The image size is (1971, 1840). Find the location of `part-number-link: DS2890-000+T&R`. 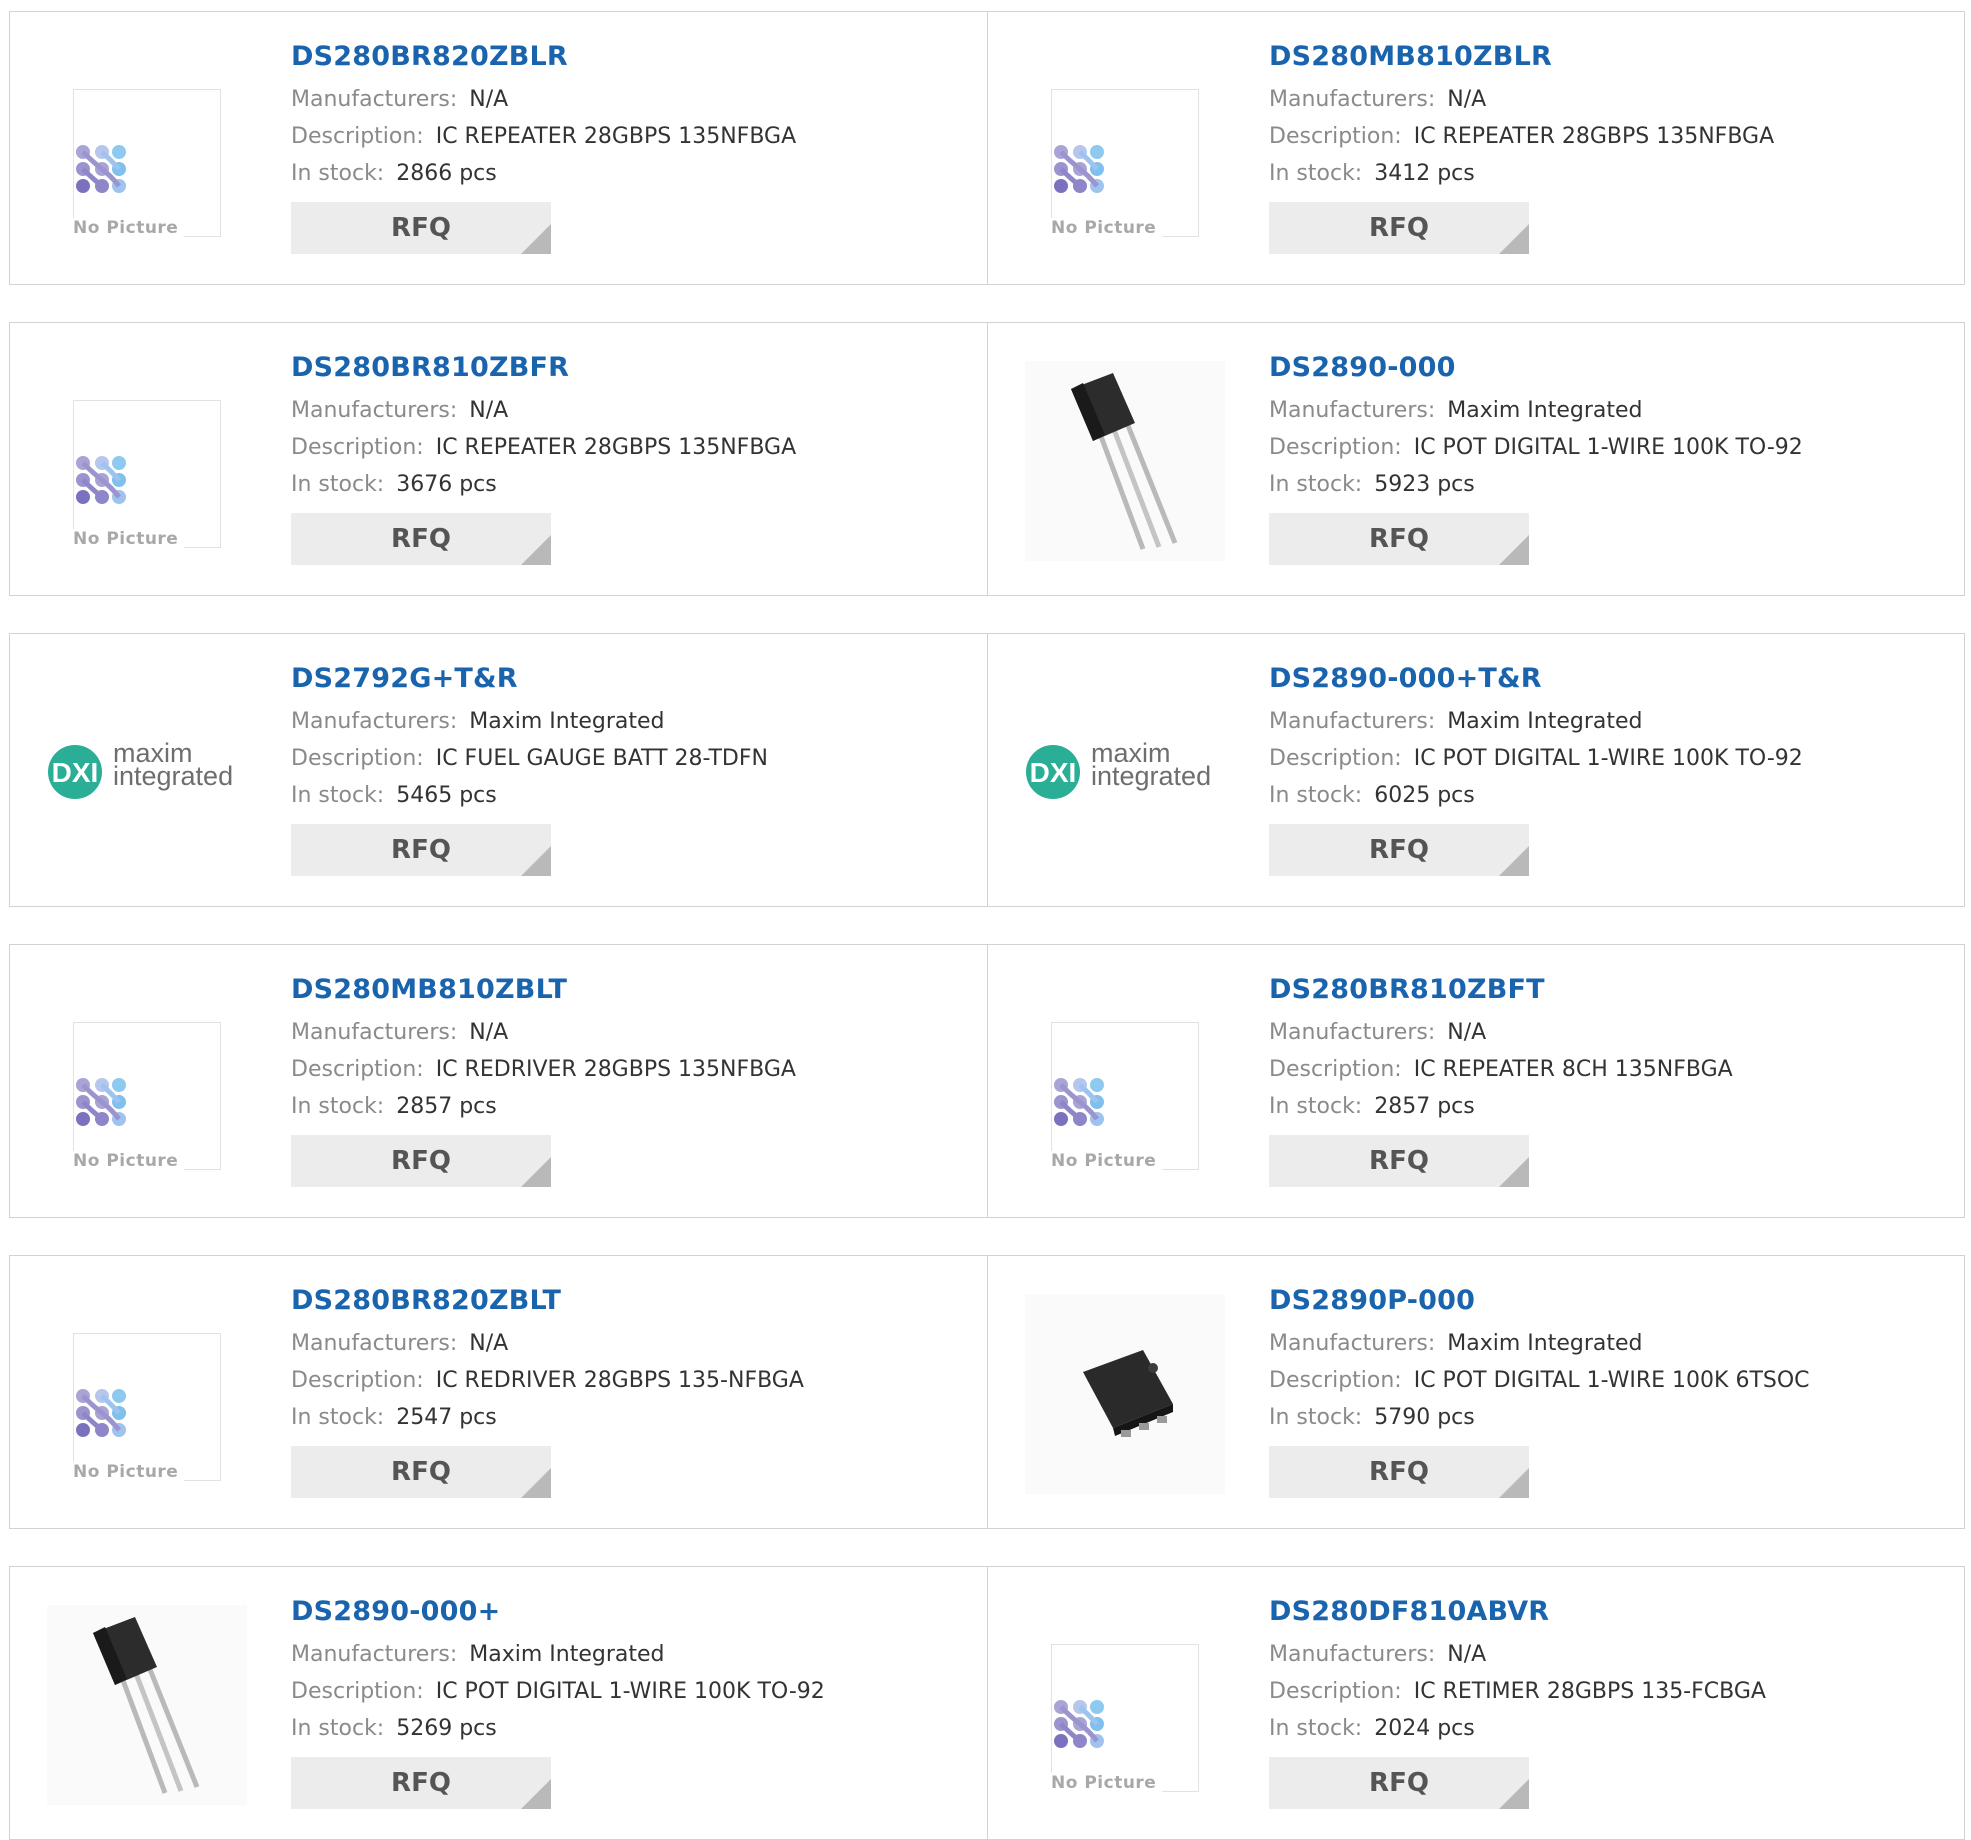

part-number-link: DS2890-000+T&R is located at coordinates (1611, 679).